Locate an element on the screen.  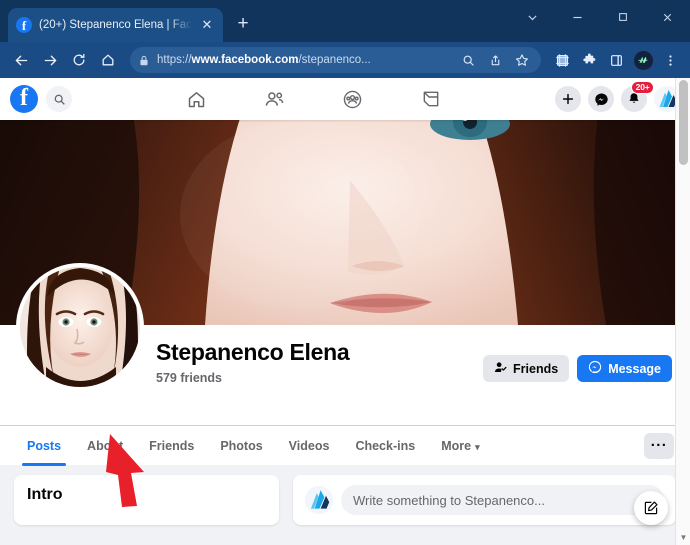
profile-picture is located at coordinates (80, 327).